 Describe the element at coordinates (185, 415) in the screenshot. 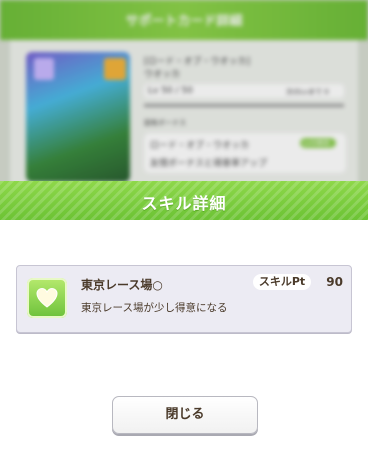

I see `close-button: 閉じる` at that location.